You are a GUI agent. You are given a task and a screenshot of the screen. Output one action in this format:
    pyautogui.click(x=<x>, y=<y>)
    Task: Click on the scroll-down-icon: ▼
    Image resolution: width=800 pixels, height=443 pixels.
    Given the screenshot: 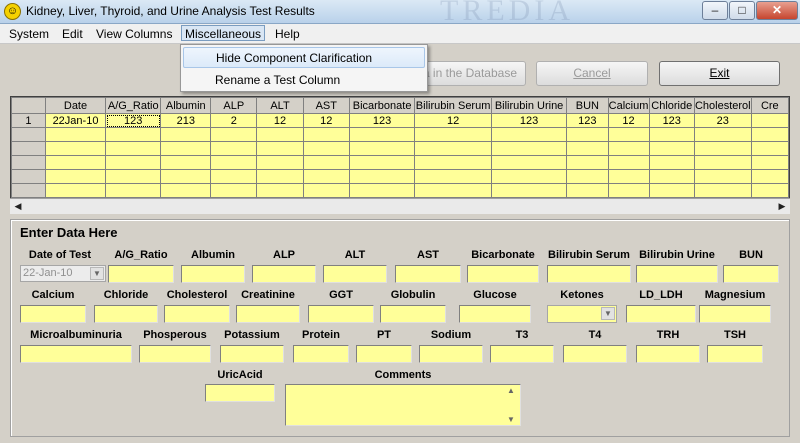 What is the action you would take?
    pyautogui.click(x=511, y=419)
    